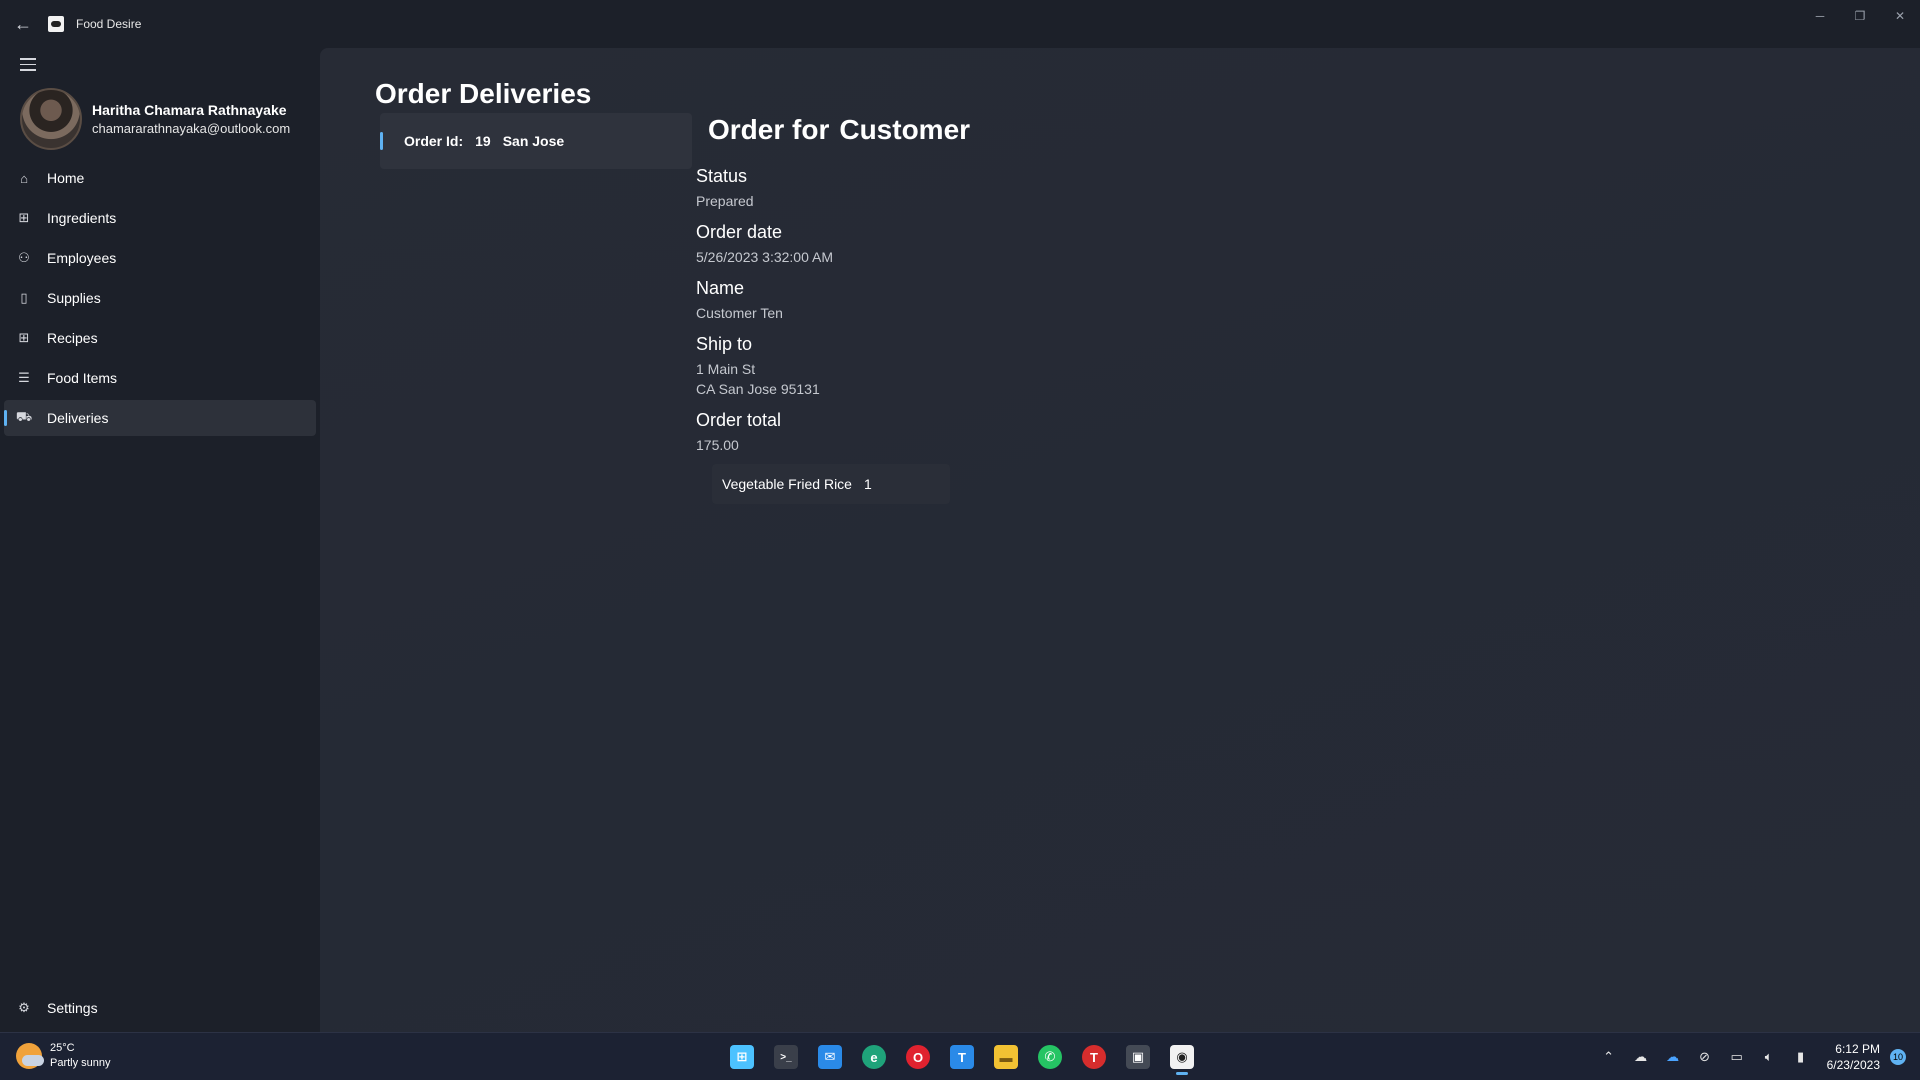 The width and height of the screenshot is (1920, 1080). Describe the element at coordinates (24, 257) in the screenshot. I see `employees-icon: ⚇` at that location.